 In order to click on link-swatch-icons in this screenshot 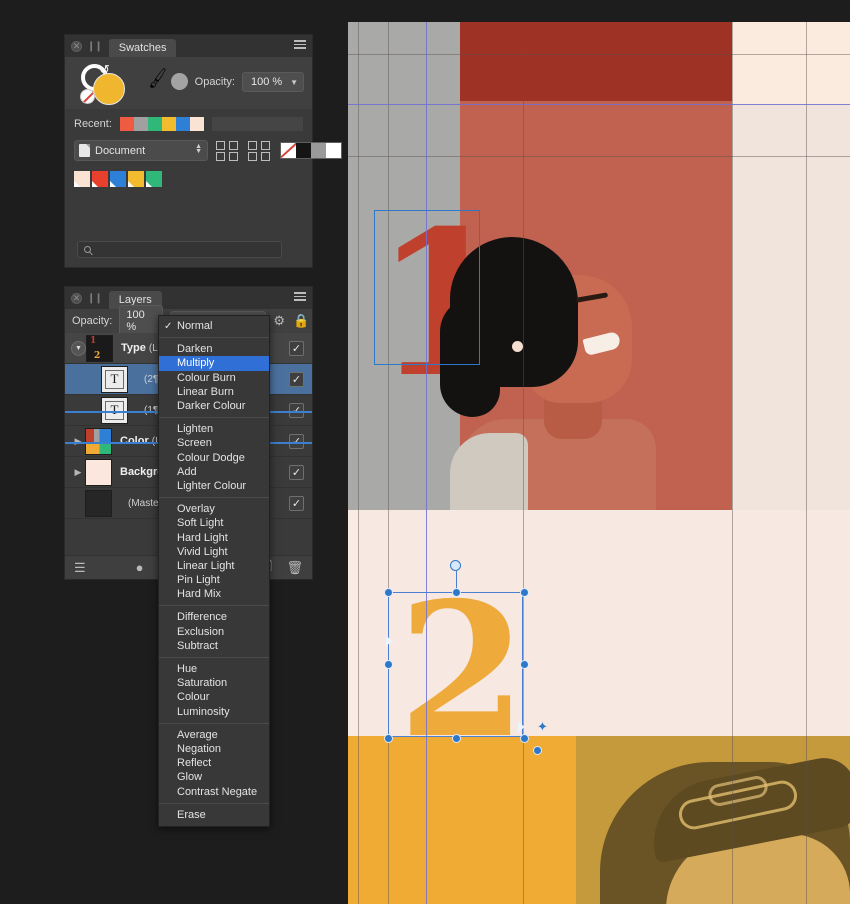, I will do `click(260, 150)`.